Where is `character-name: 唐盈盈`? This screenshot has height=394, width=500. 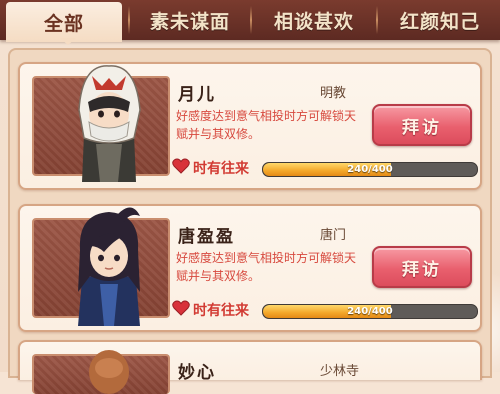 character-name: 唐盈盈 is located at coordinates (206, 237).